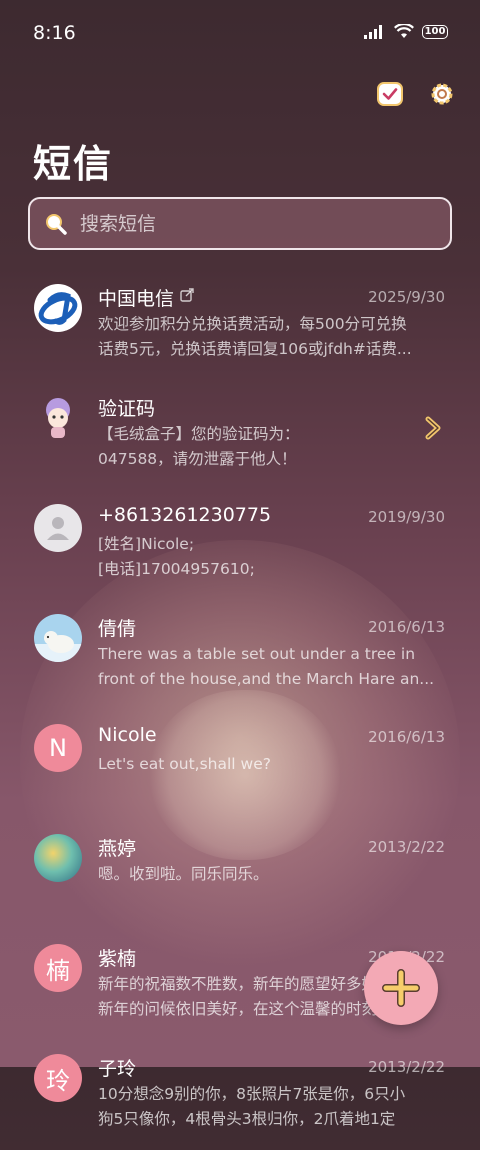 Image resolution: width=480 pixels, height=1150 pixels. Describe the element at coordinates (250, 223) in the screenshot. I see `search-input` at that location.